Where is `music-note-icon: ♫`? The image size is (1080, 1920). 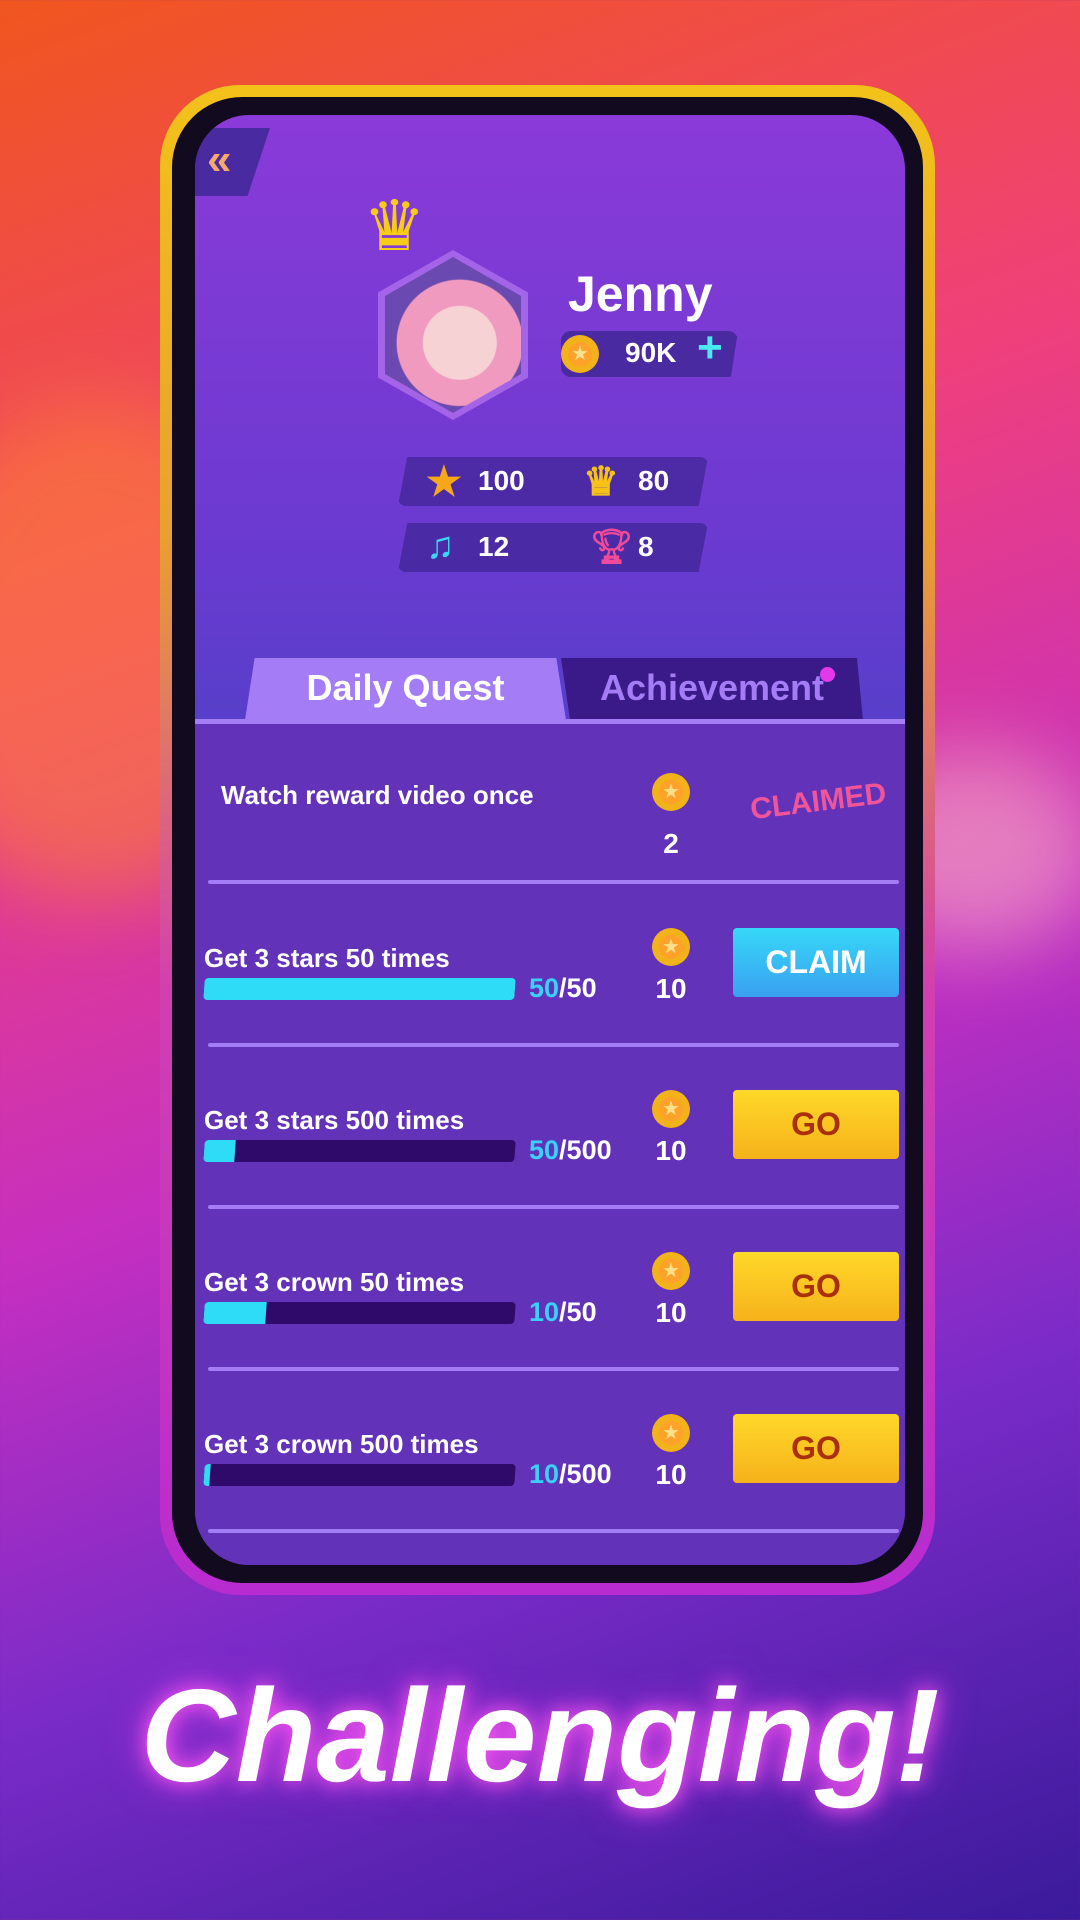
music-note-icon: ♫ is located at coordinates (440, 546).